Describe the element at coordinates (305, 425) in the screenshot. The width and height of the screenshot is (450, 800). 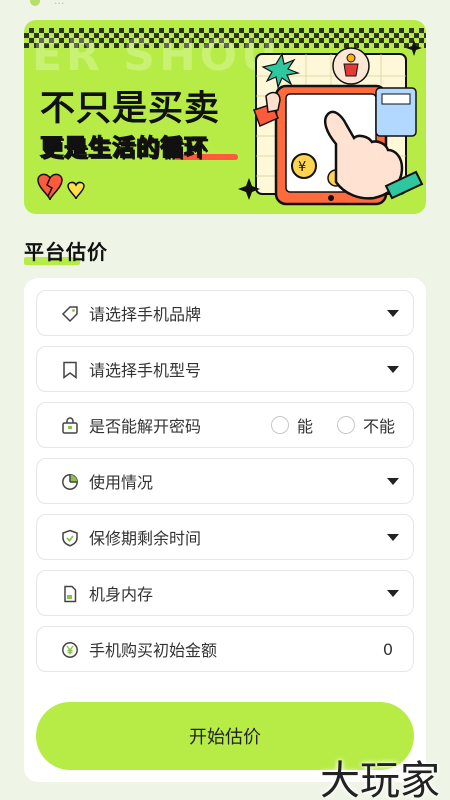
I see `radio-yes-label: 能` at that location.